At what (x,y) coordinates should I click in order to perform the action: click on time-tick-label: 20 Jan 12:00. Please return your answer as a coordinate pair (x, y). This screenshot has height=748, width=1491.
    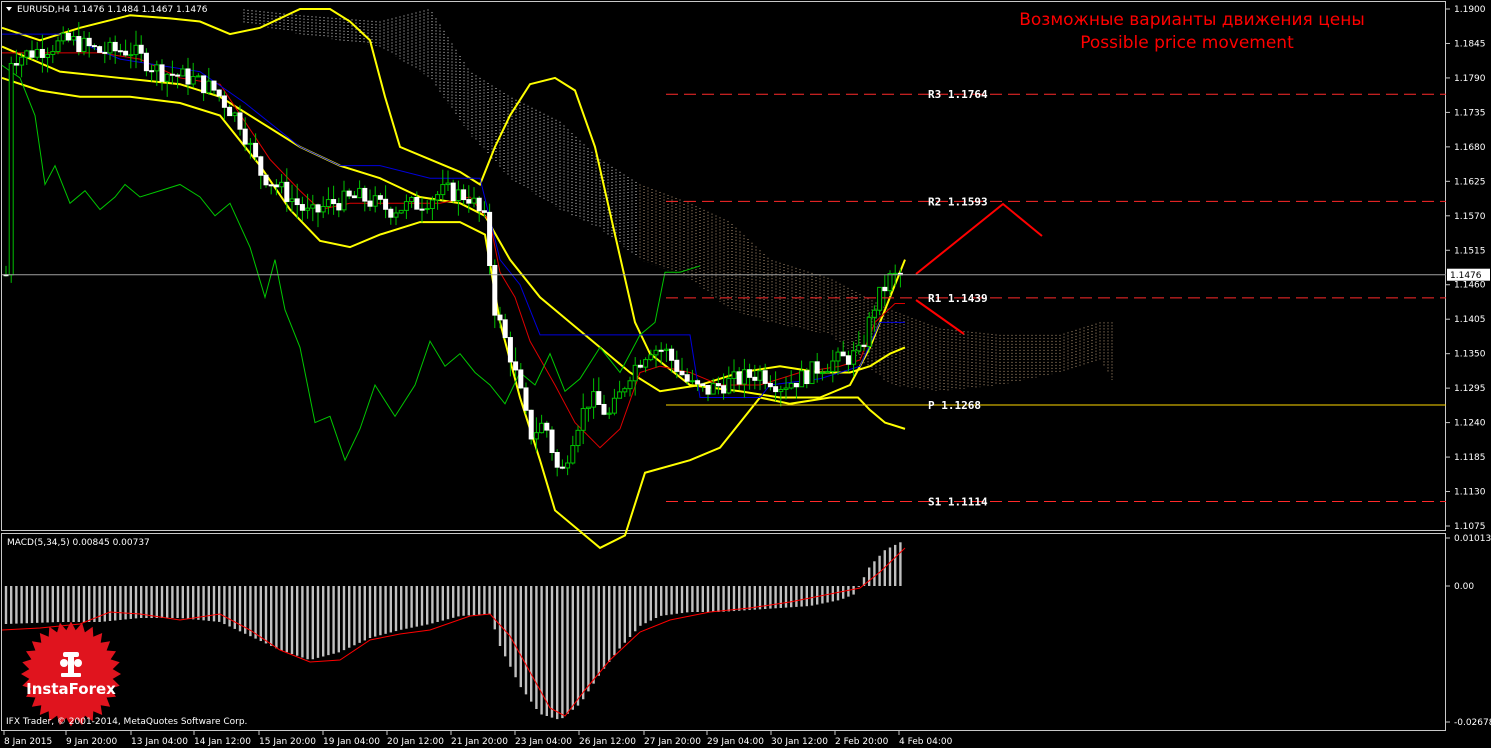
    Looking at the image, I should click on (415, 742).